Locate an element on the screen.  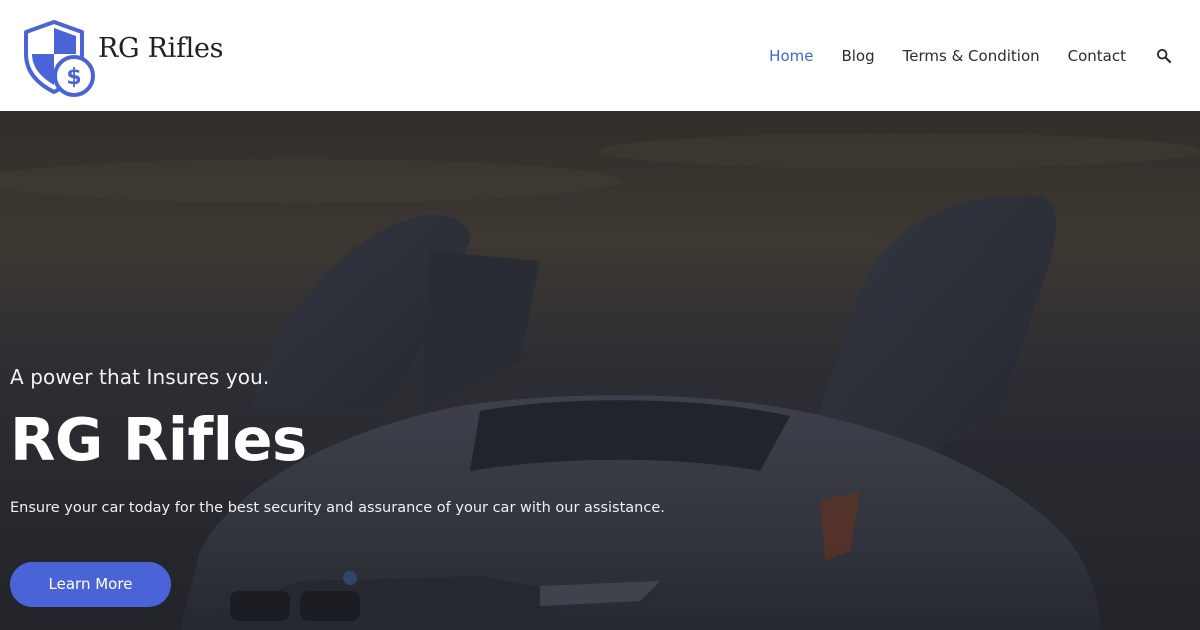
nav-item-blog: Blog is located at coordinates (857, 56).